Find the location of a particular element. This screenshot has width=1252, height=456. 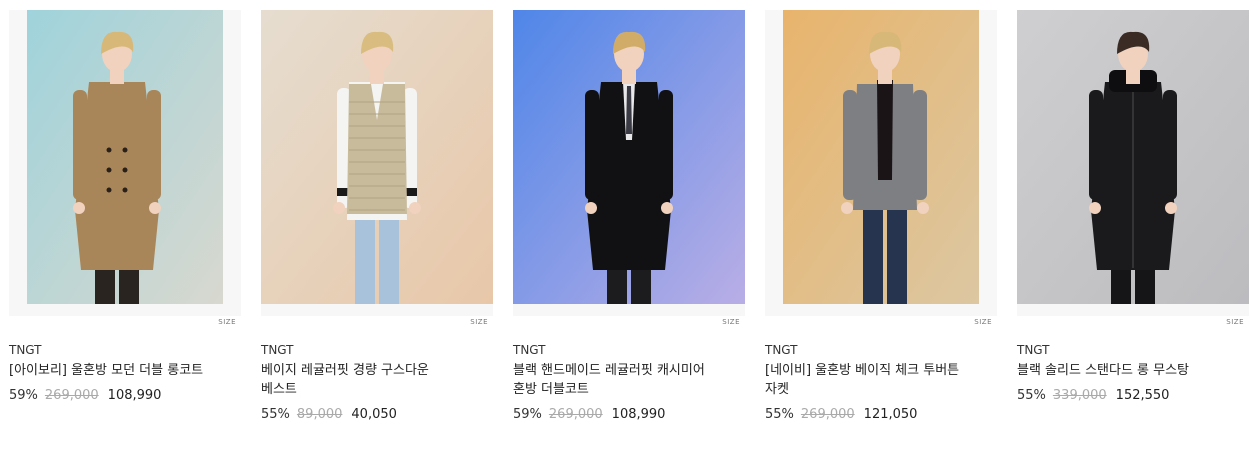

original-price: 89,000 is located at coordinates (319, 414).